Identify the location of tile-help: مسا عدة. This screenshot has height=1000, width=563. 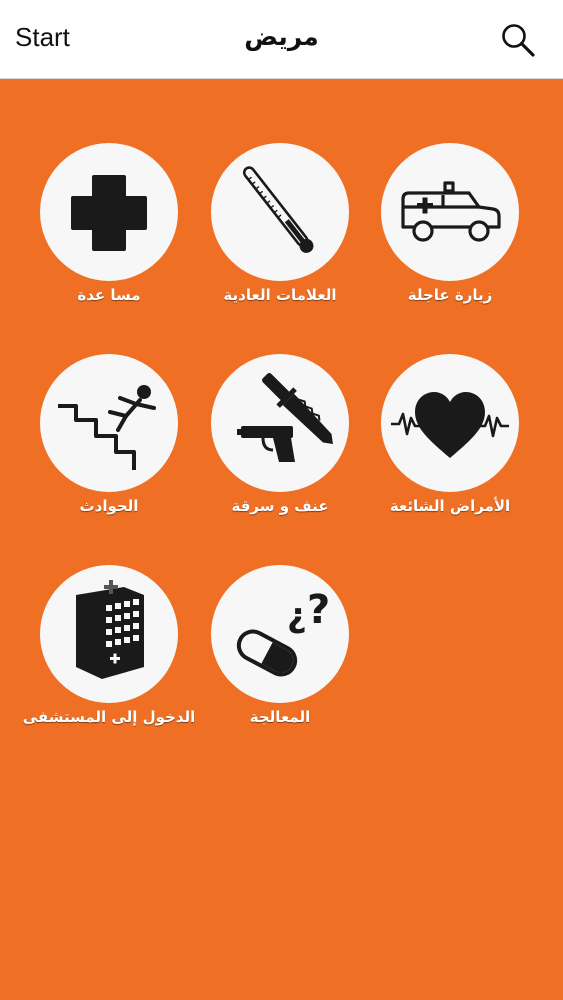
(109, 235).